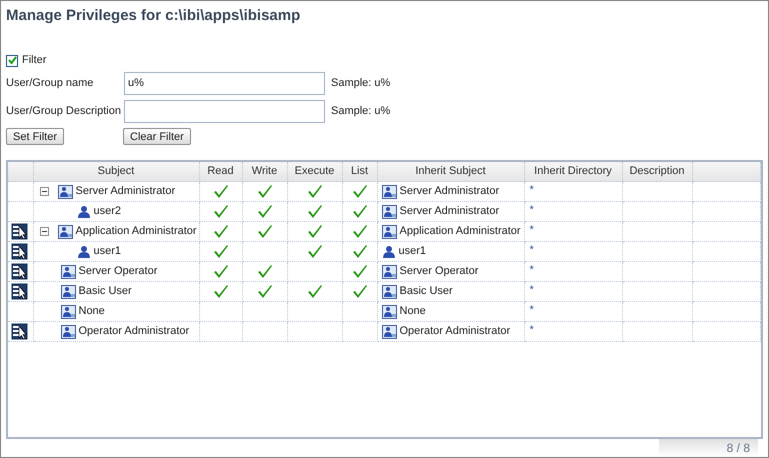 The width and height of the screenshot is (769, 458). I want to click on subject-name: Application Administrator, so click(136, 231).